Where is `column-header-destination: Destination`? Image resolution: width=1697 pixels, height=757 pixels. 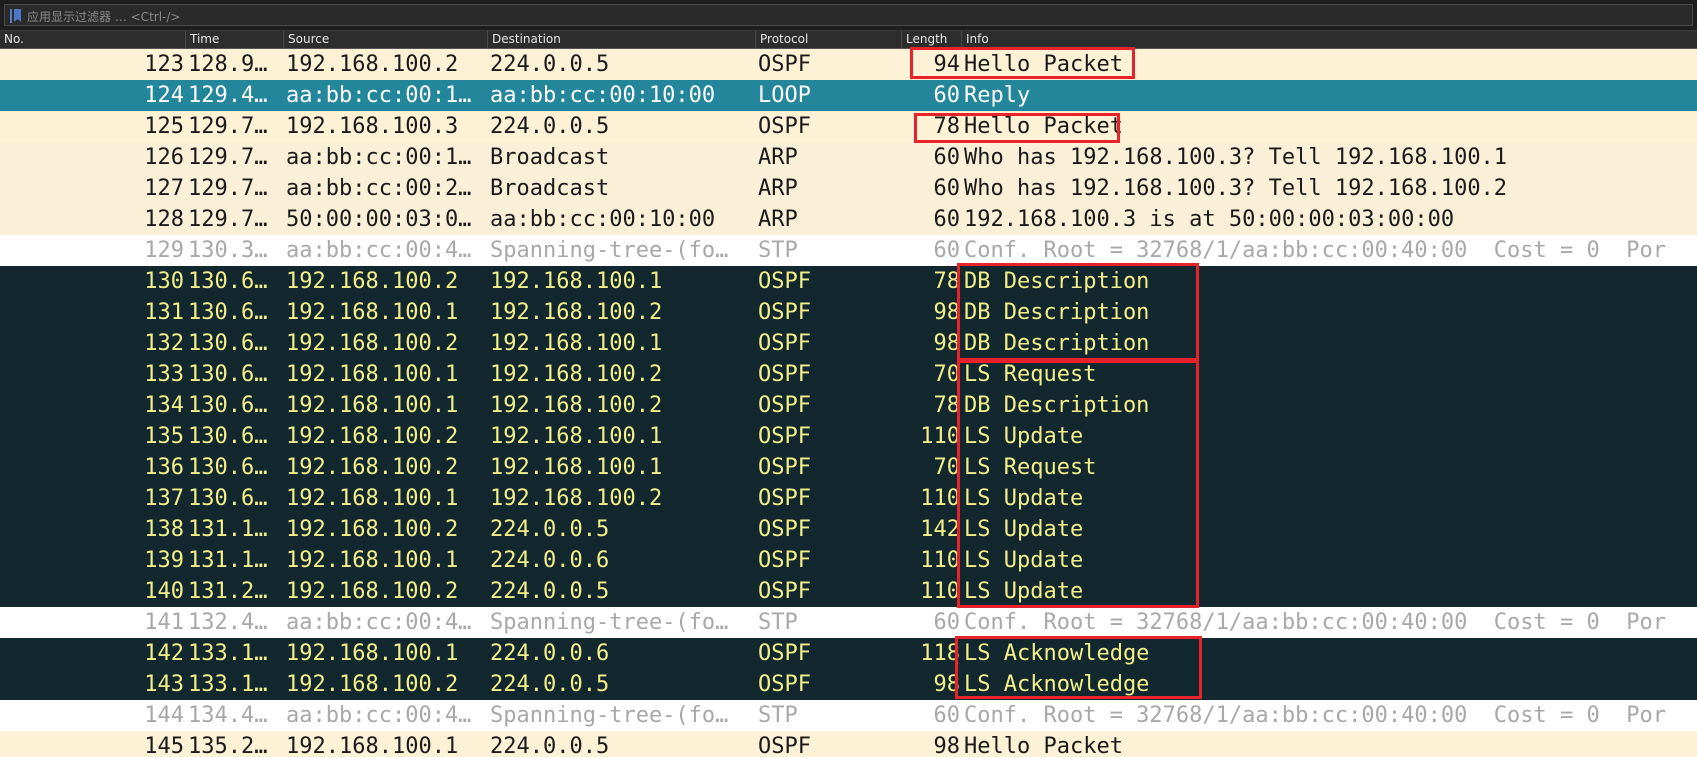
column-header-destination: Destination is located at coordinates (622, 39).